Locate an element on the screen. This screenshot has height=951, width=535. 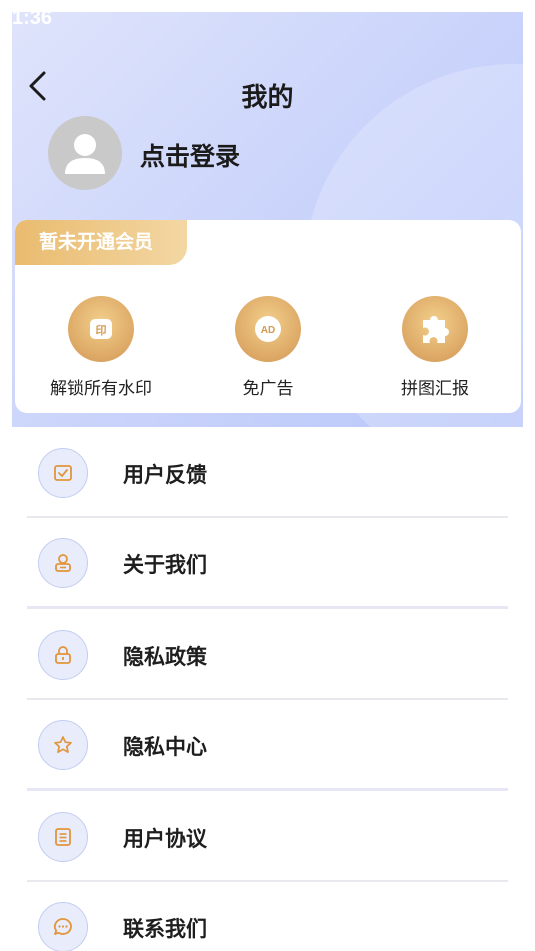
avatar is located at coordinates (85, 153).